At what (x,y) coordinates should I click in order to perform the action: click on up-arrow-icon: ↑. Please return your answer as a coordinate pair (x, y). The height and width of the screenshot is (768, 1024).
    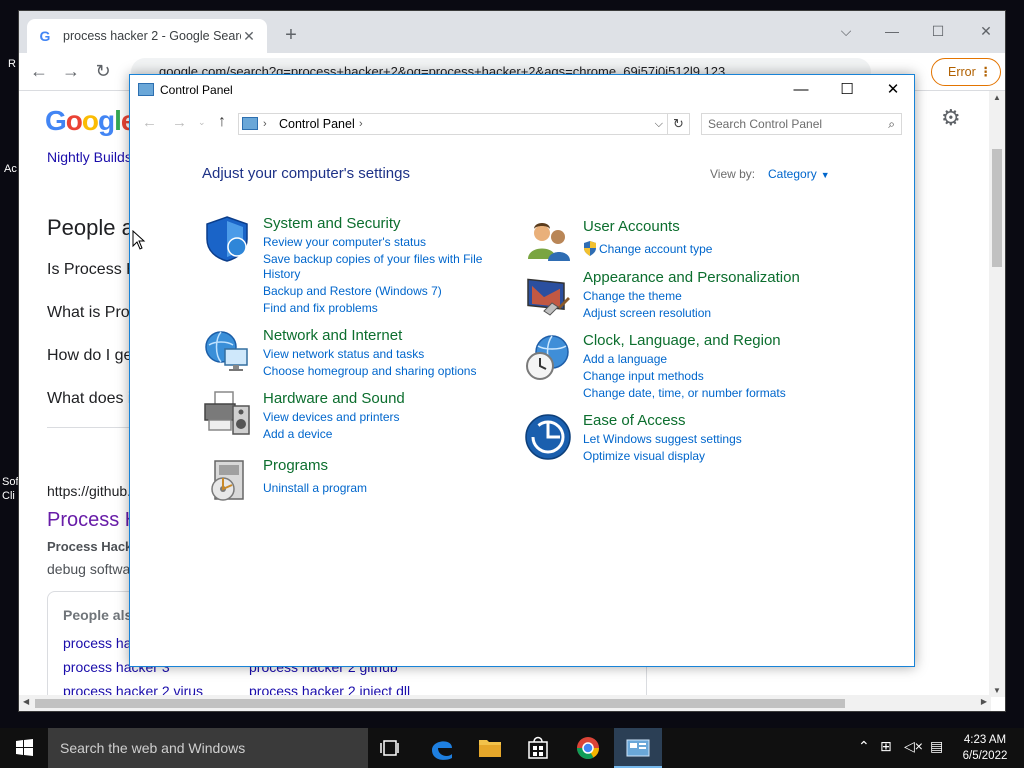
    Looking at the image, I should click on (222, 122).